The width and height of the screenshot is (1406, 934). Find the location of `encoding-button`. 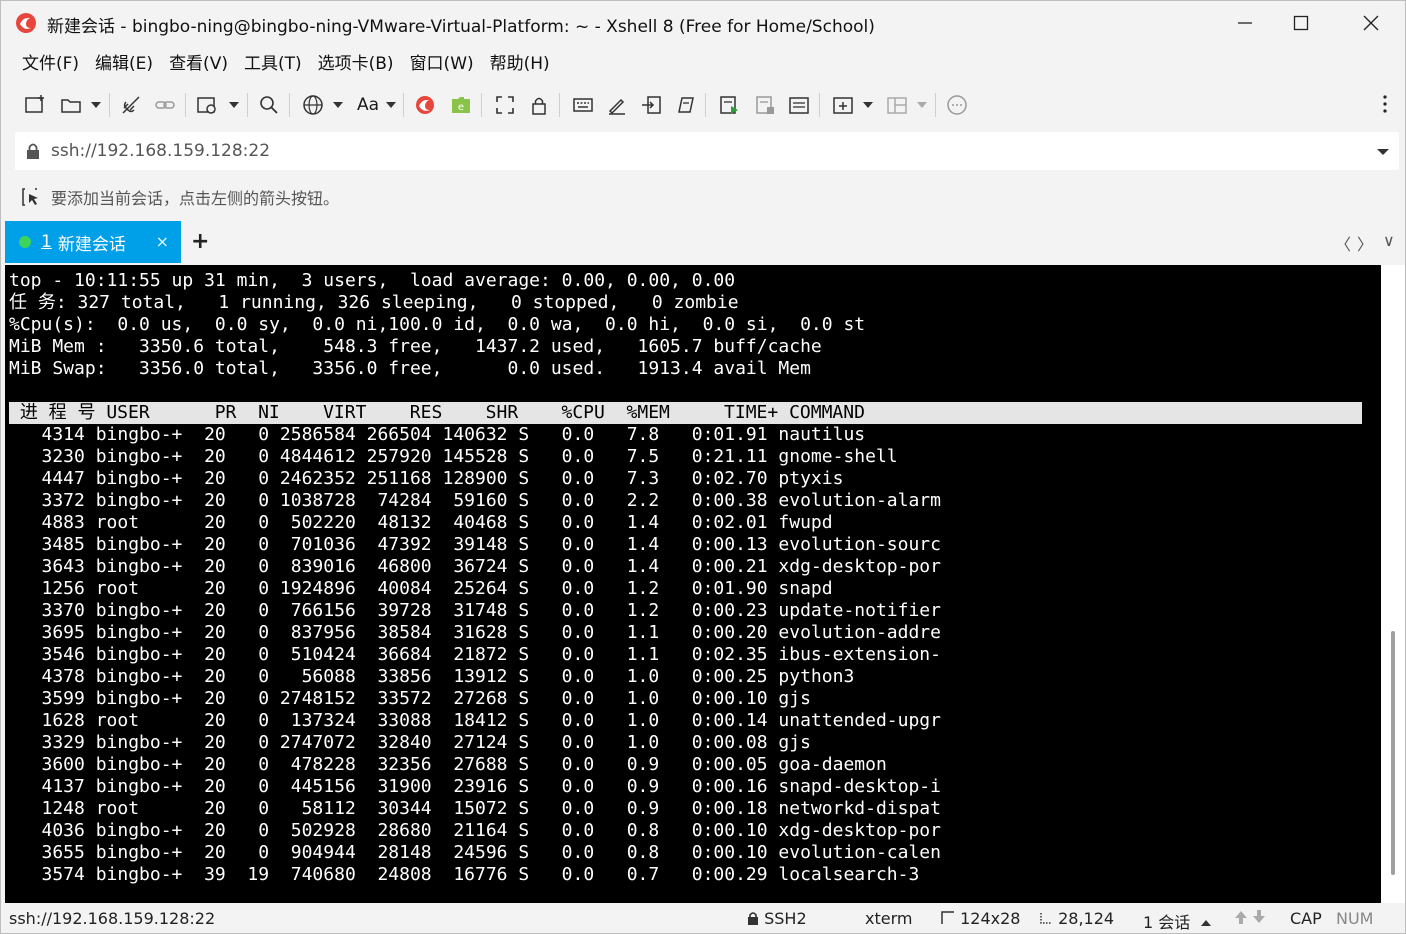

encoding-button is located at coordinates (313, 105).